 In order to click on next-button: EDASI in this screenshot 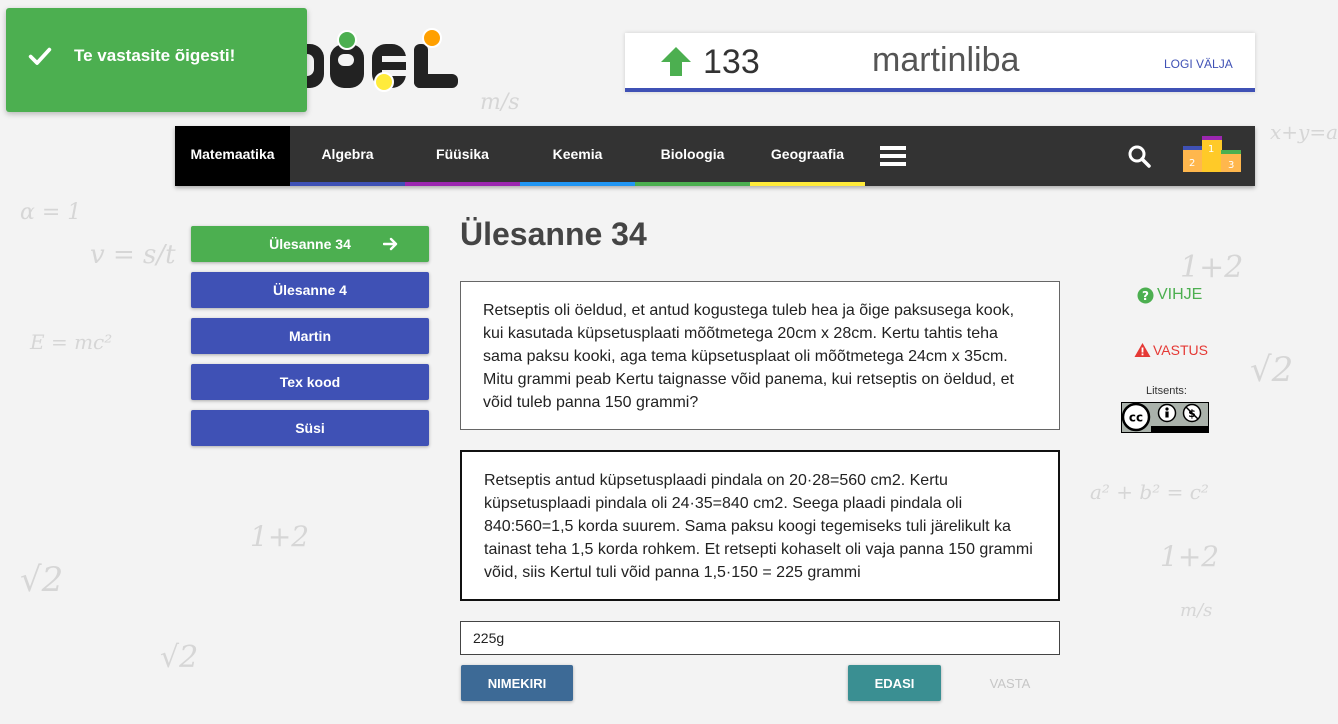, I will do `click(894, 683)`.